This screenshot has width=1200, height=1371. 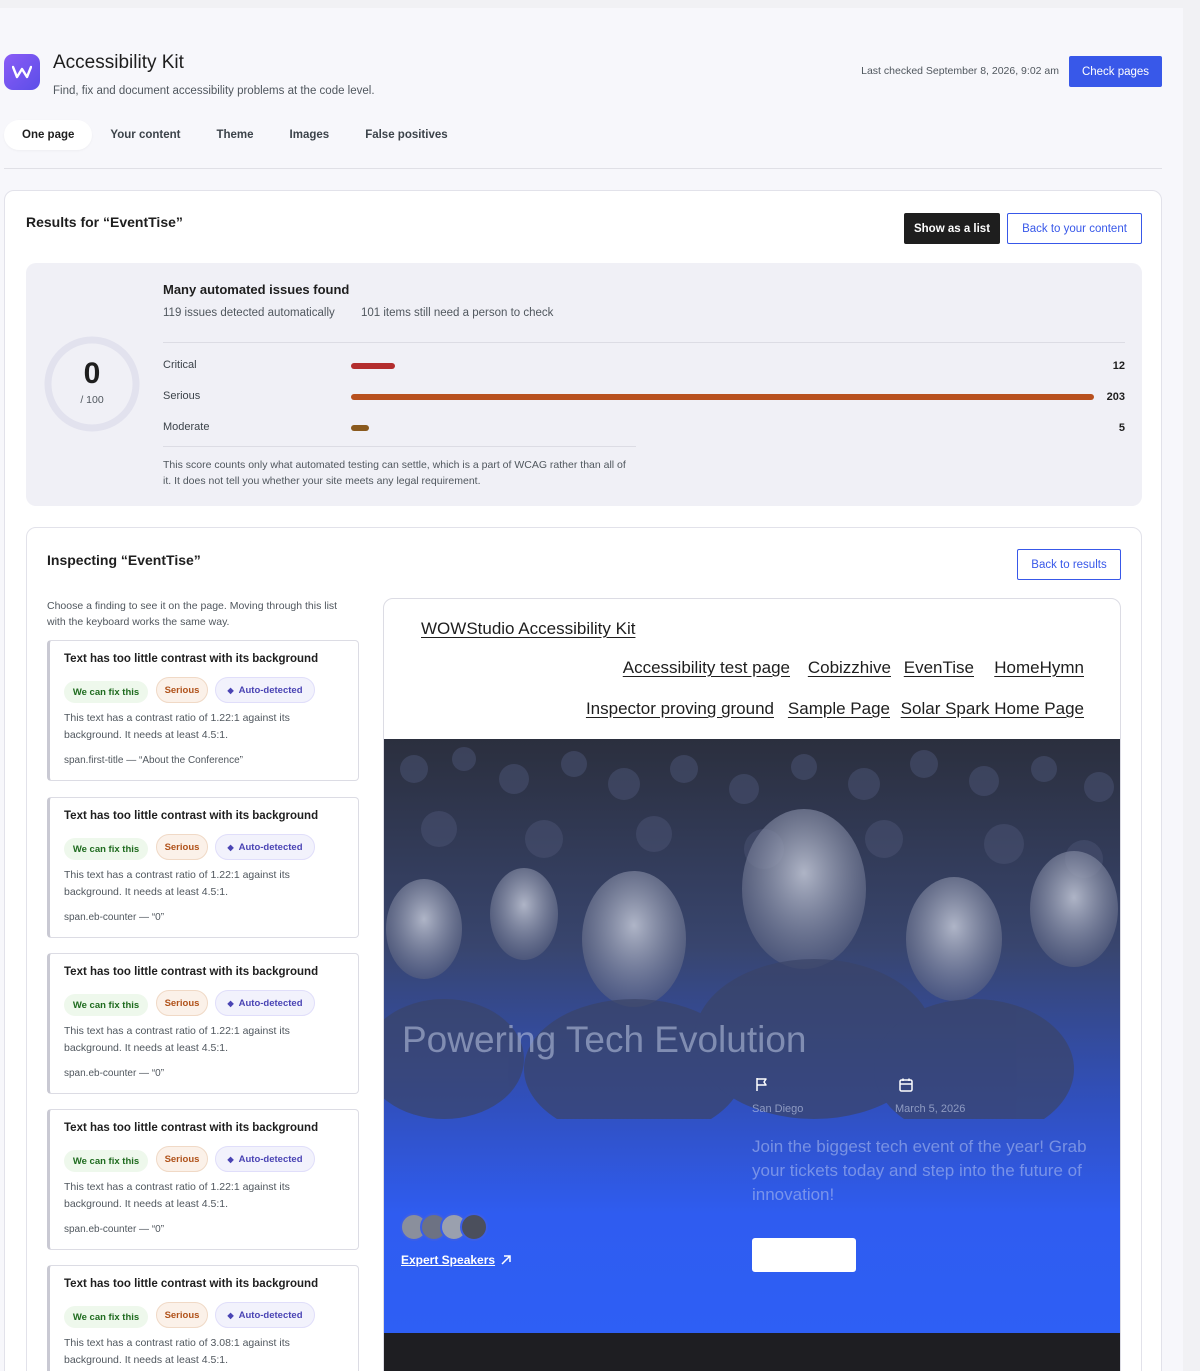 I want to click on tabs-divider, so click(x=583, y=168).